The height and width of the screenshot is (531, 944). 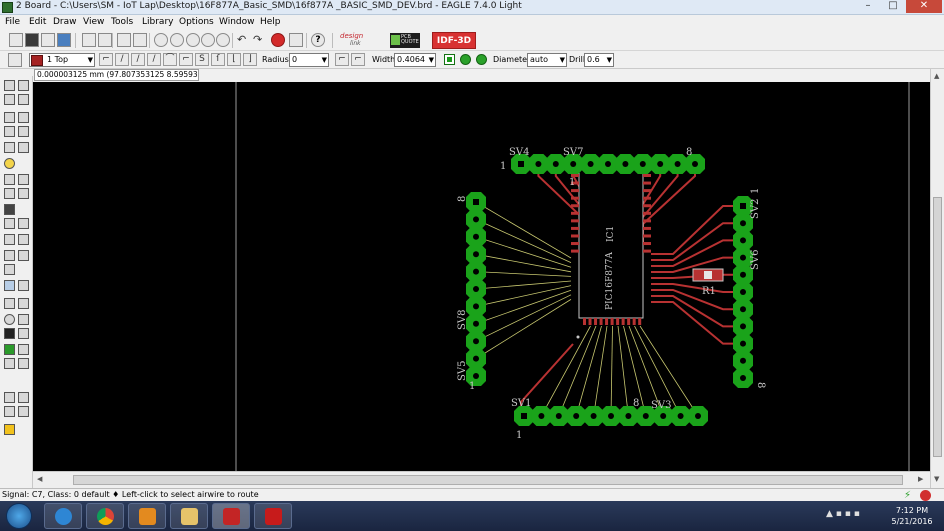 I want to click on wire-freehand-icon: S, so click(x=202, y=59).